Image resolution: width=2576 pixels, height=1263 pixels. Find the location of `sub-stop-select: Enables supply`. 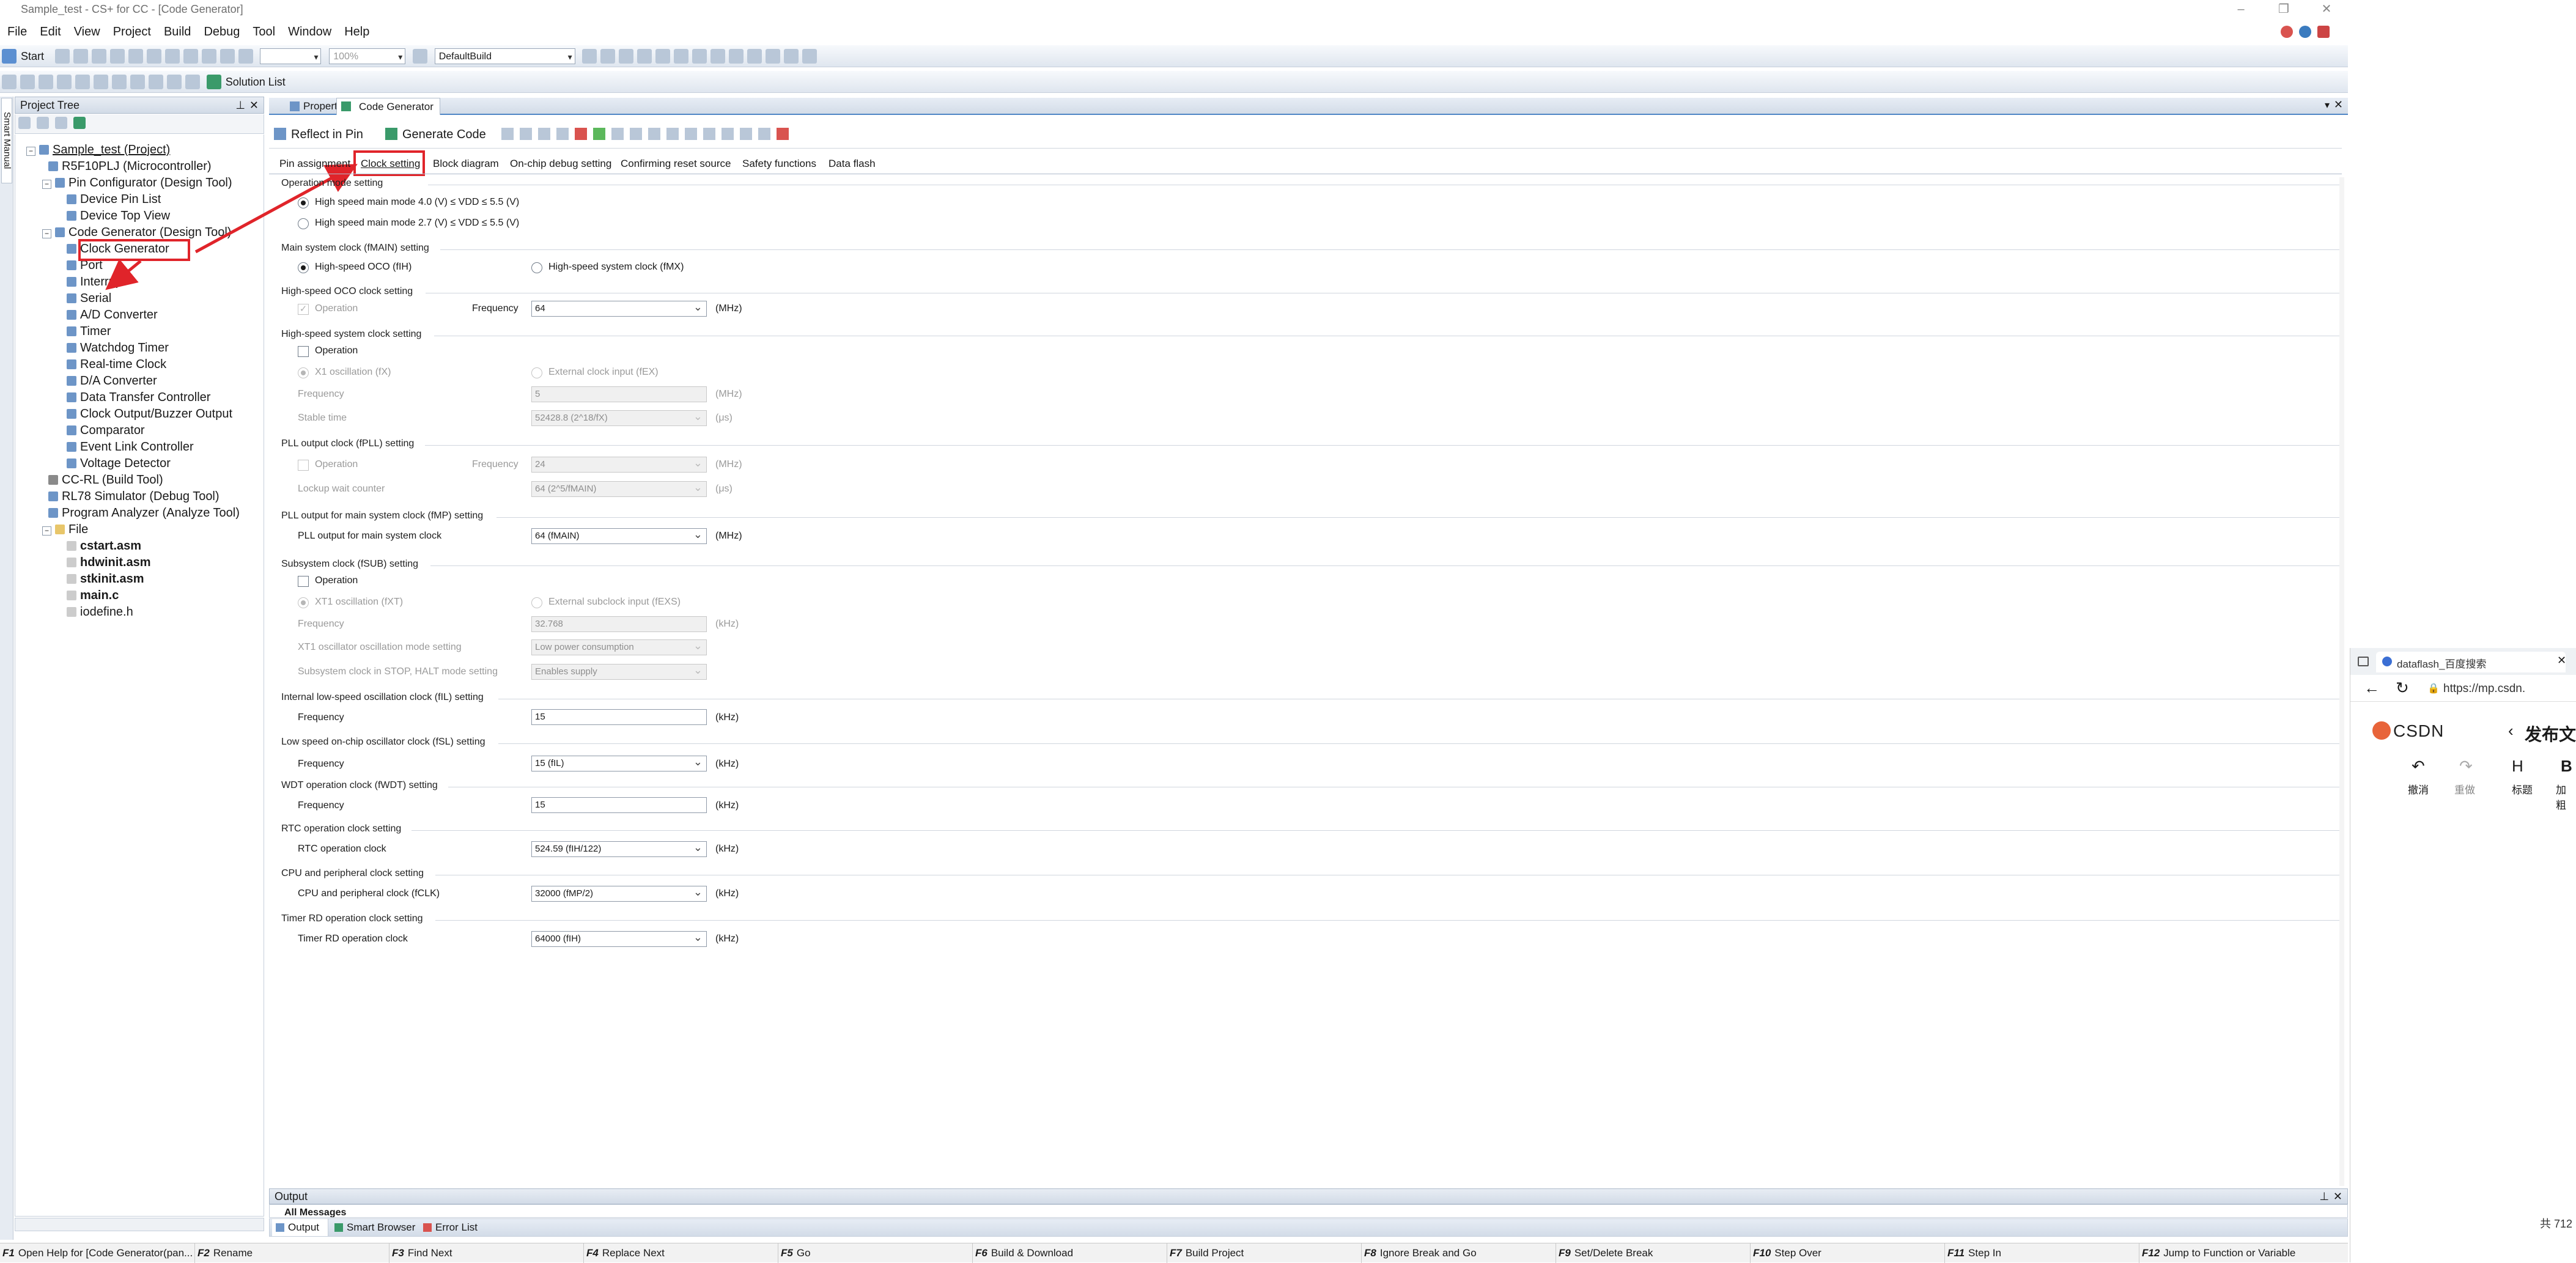

sub-stop-select: Enables supply is located at coordinates (619, 671).